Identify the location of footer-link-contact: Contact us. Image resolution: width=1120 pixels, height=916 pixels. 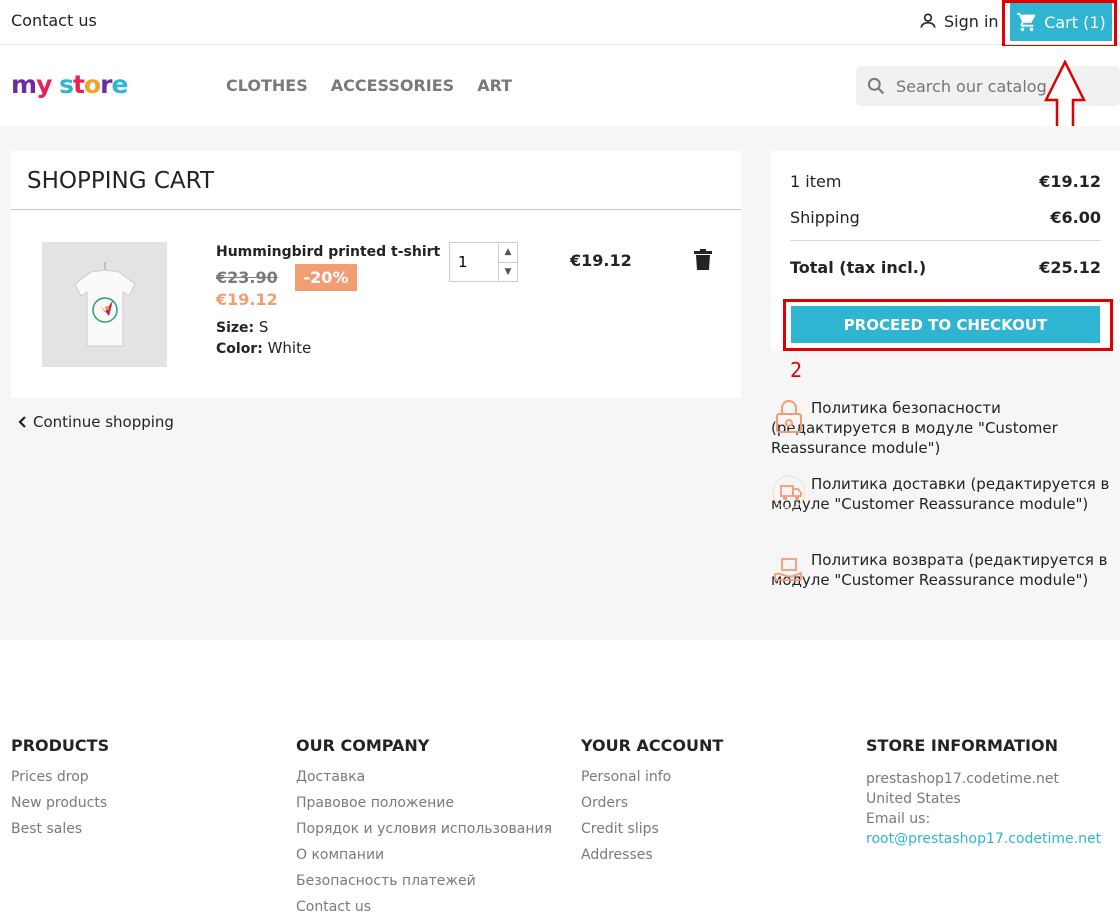
(424, 907).